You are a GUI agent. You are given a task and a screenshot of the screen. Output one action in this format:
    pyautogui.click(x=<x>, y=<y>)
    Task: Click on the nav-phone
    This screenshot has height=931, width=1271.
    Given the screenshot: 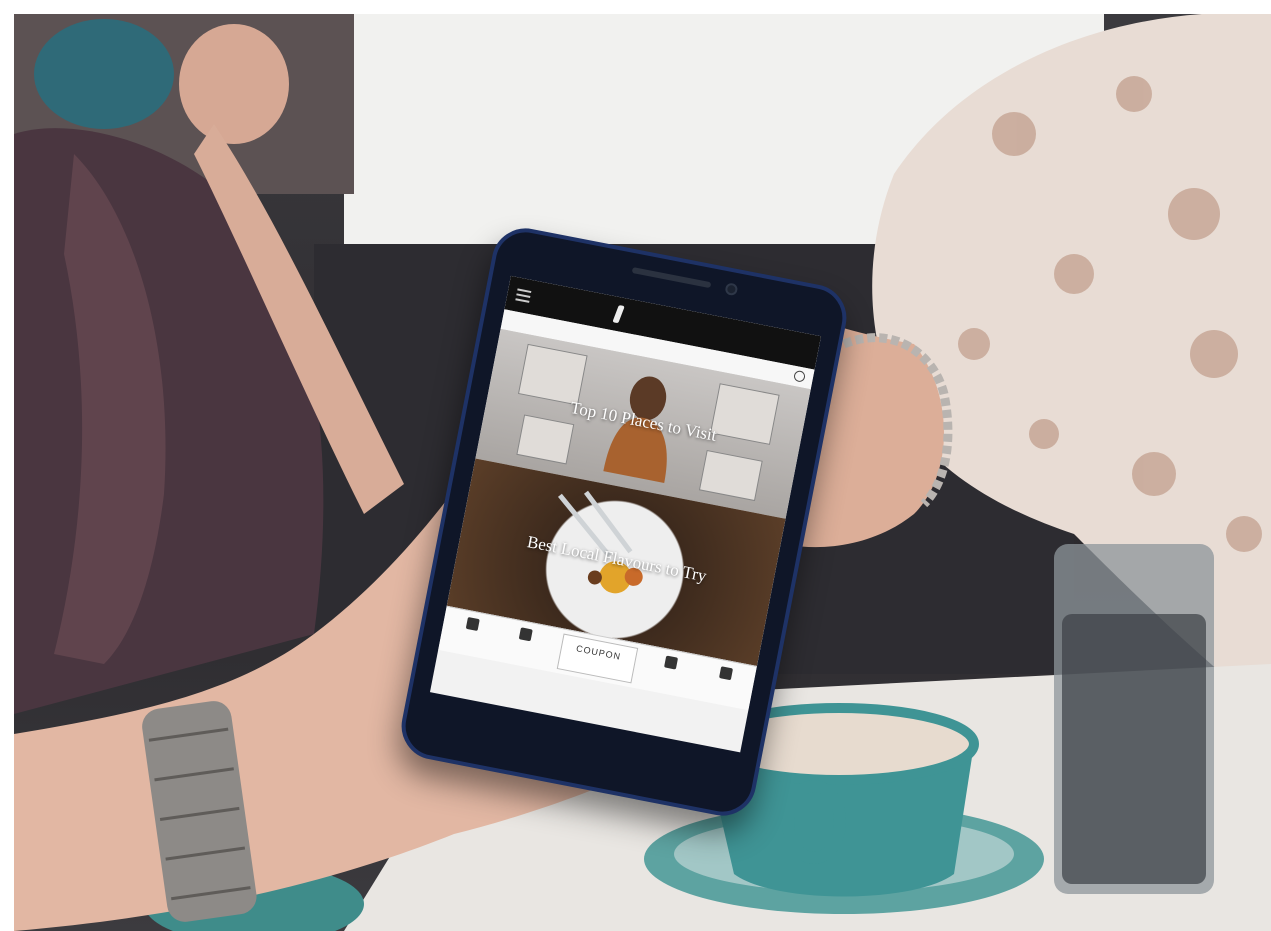 What is the action you would take?
    pyautogui.click(x=726, y=675)
    